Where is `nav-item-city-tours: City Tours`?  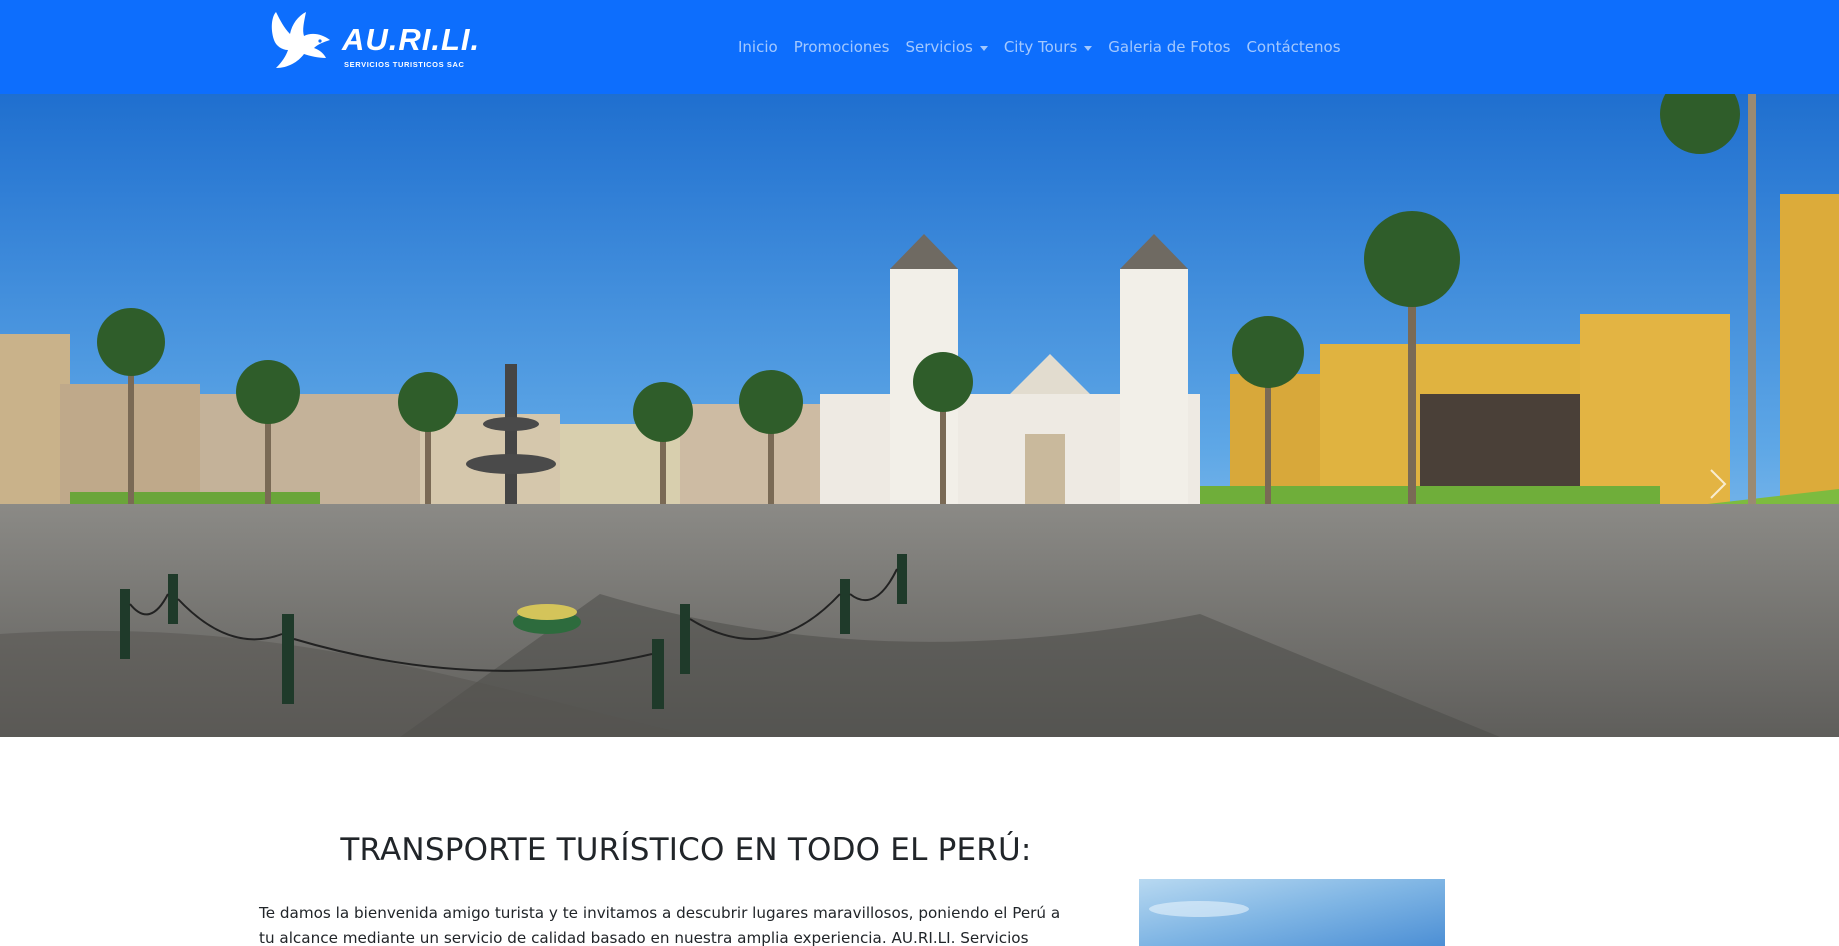 nav-item-city-tours: City Tours is located at coordinates (1048, 47).